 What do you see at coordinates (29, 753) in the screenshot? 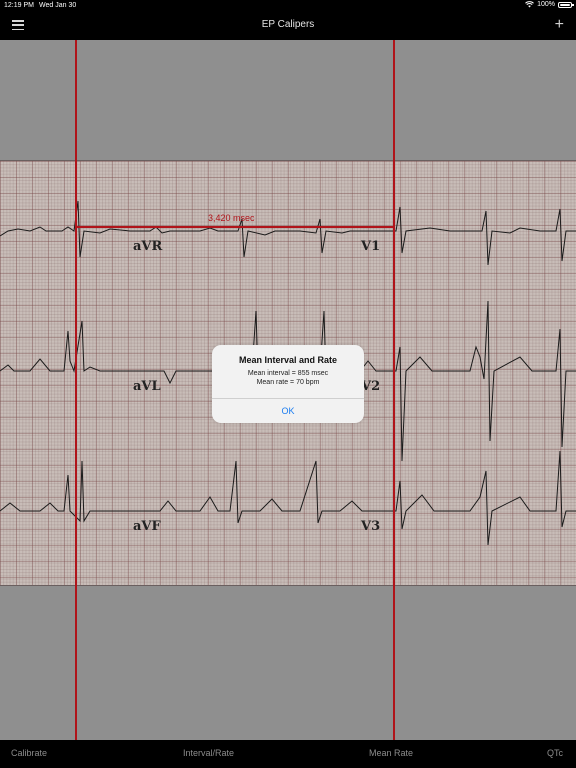
I see `calibrate-button: Calibrate` at bounding box center [29, 753].